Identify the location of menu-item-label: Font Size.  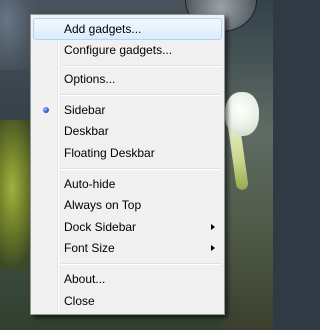
(89, 248).